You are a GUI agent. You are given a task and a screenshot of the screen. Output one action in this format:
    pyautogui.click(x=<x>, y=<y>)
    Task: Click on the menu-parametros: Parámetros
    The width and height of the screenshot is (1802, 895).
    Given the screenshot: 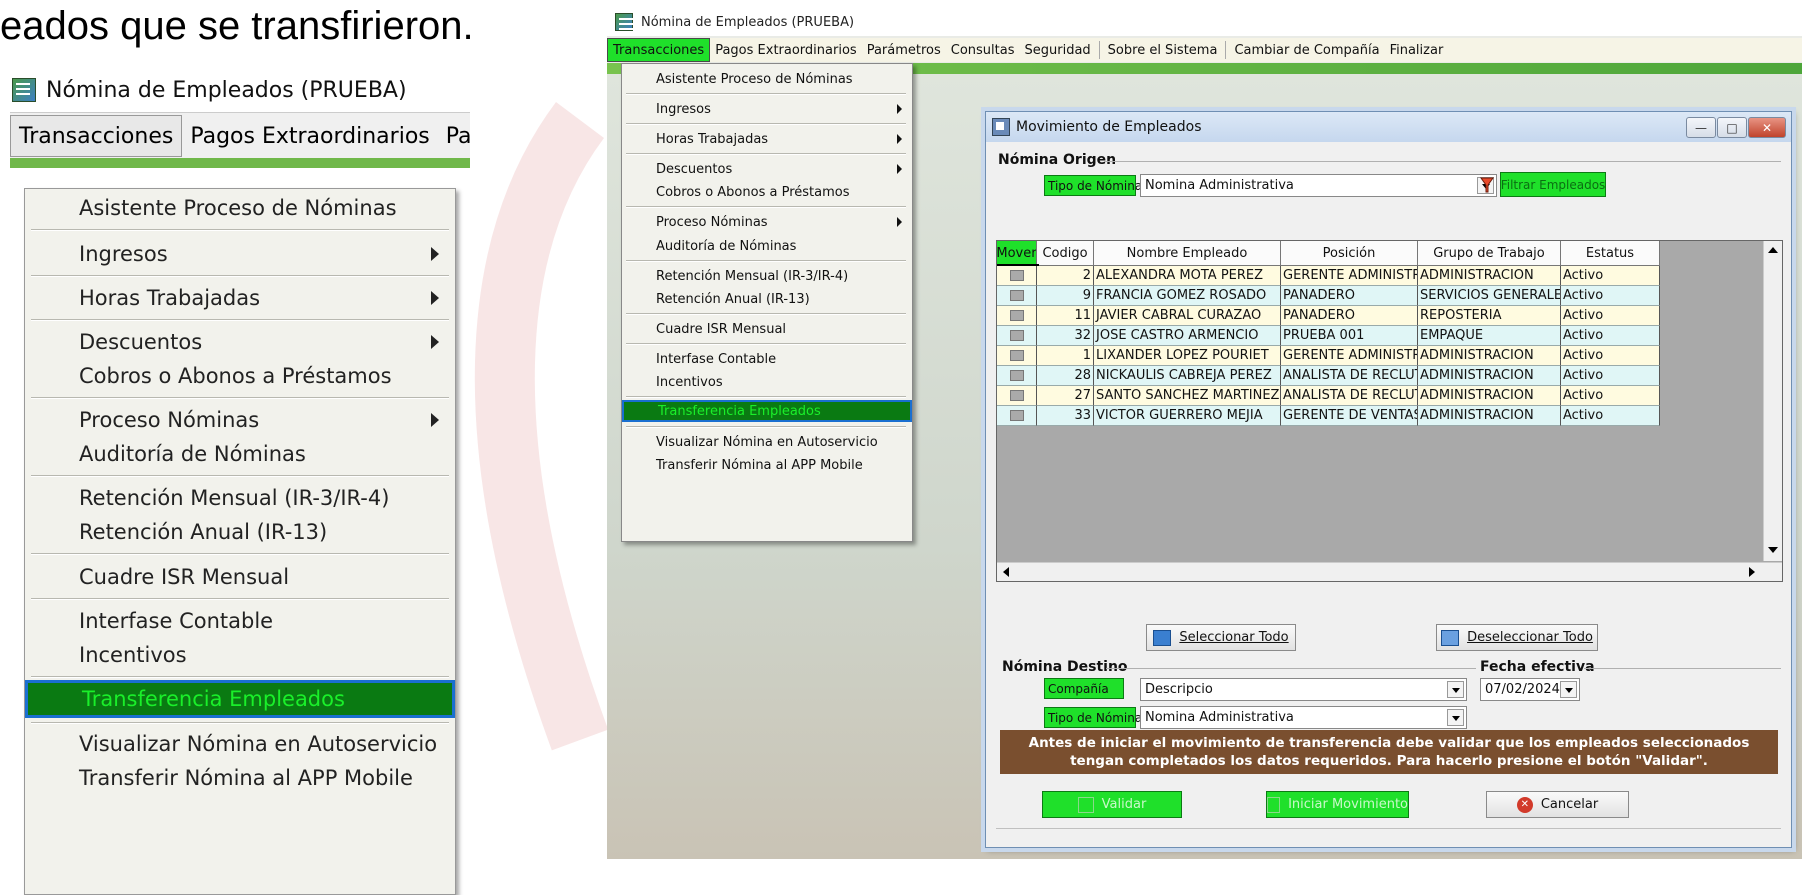 What is the action you would take?
    pyautogui.click(x=904, y=50)
    